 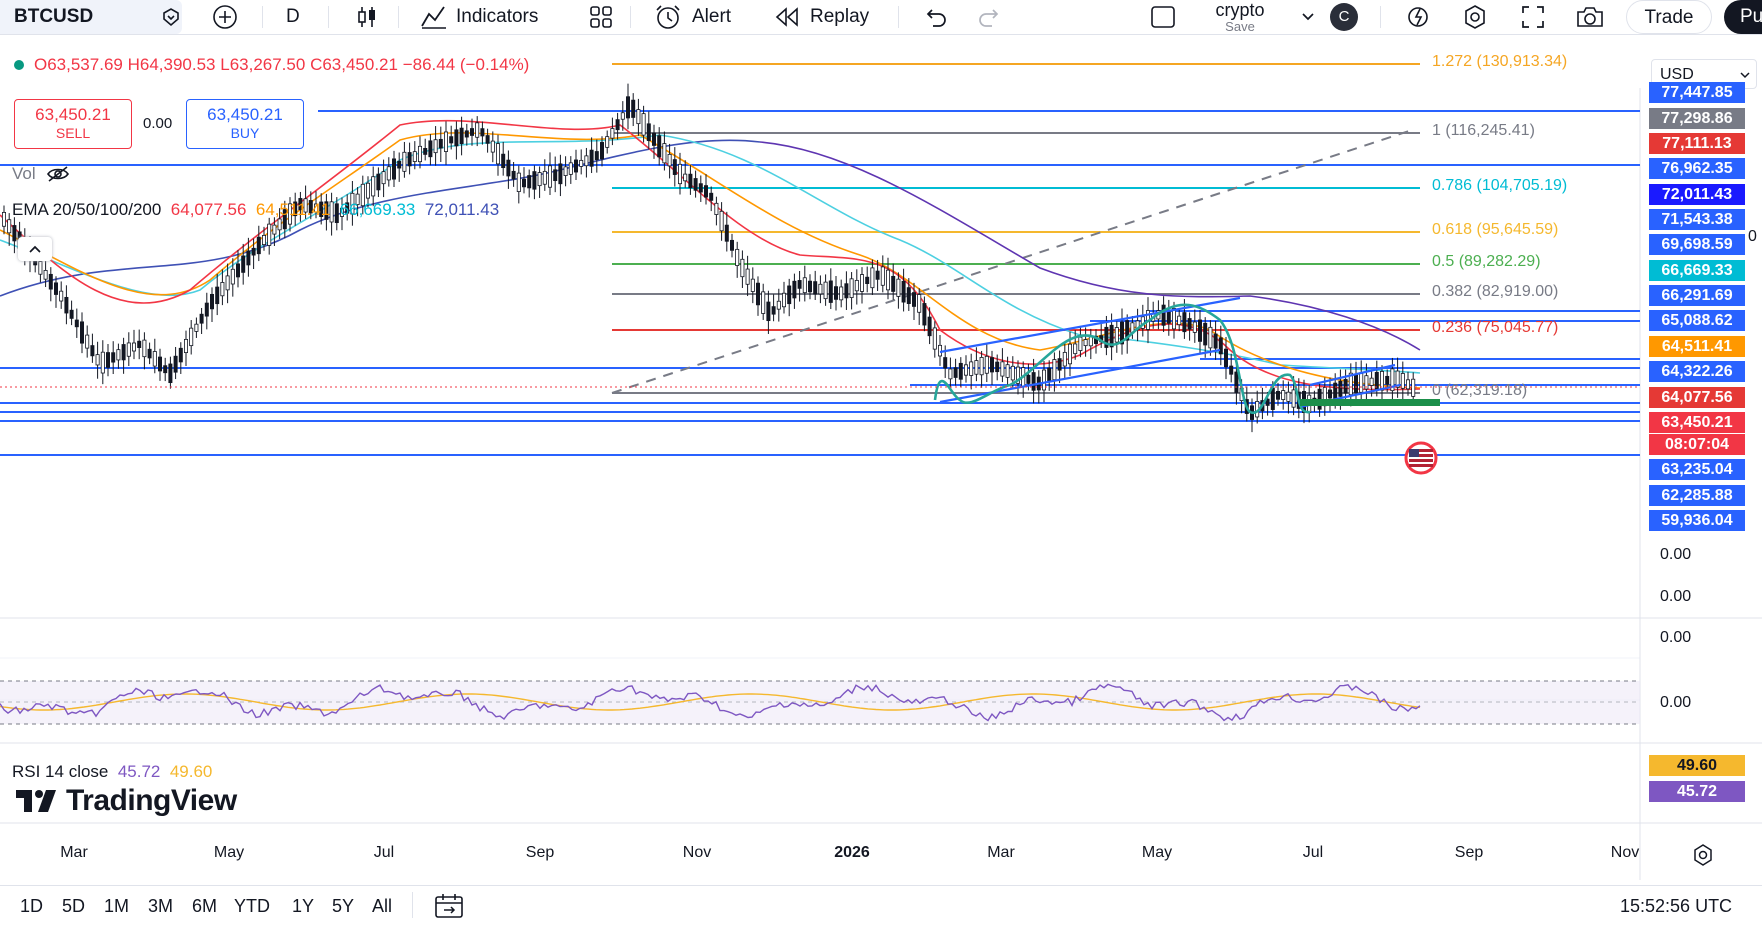 I want to click on price-label: 69,698.59, so click(x=1697, y=244).